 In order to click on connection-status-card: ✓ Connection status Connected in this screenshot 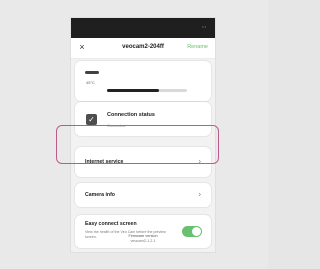, I will do `click(143, 119)`.